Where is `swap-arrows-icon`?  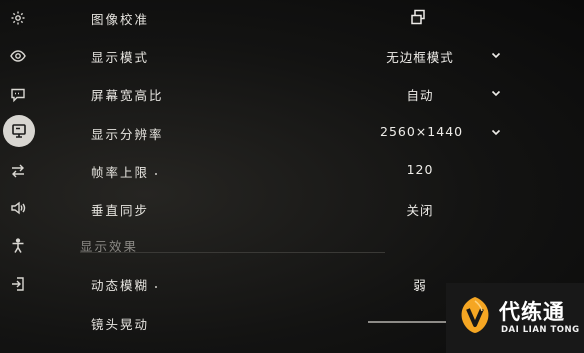 swap-arrows-icon is located at coordinates (18, 171).